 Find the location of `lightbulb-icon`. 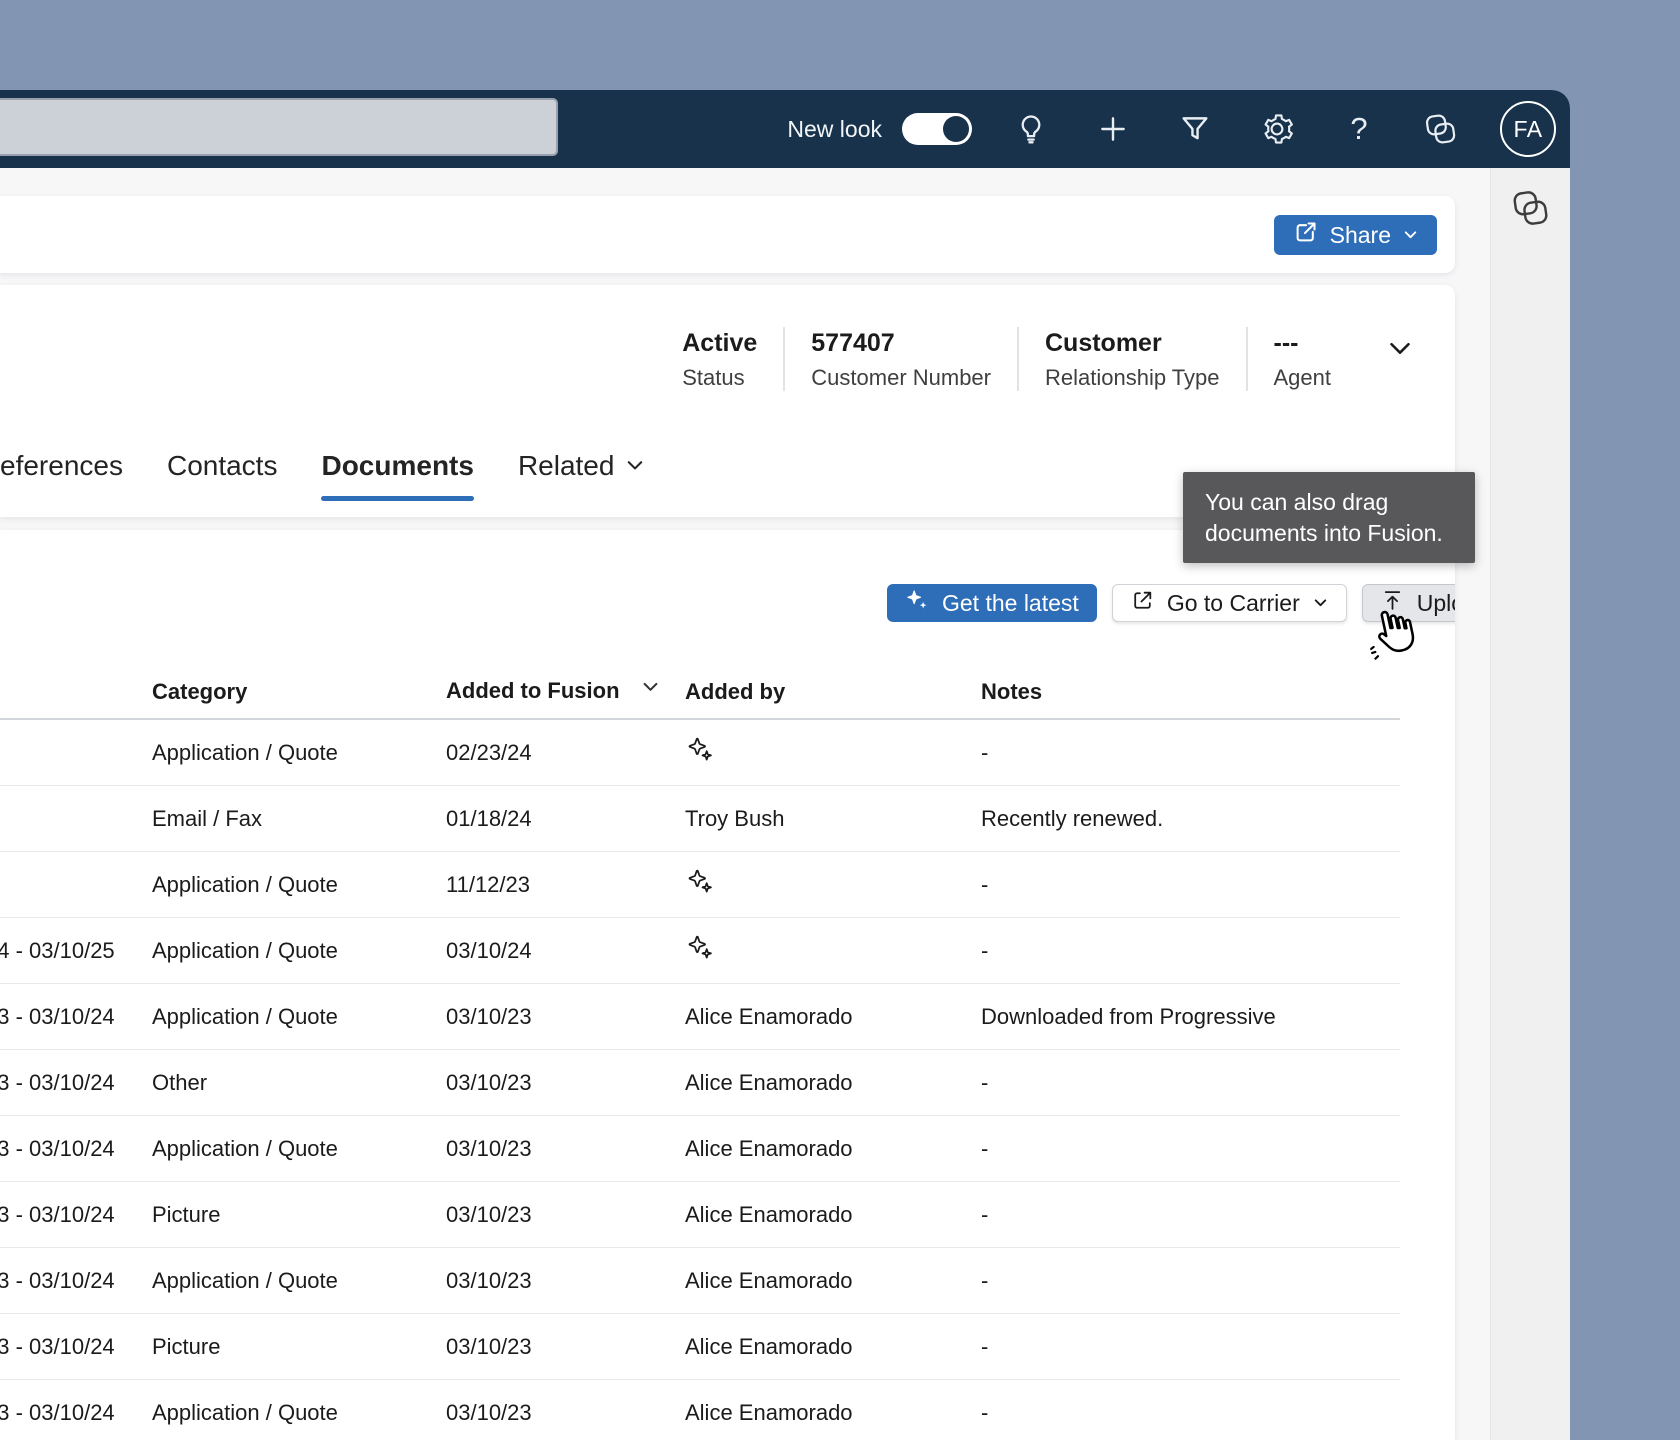

lightbulb-icon is located at coordinates (1031, 129).